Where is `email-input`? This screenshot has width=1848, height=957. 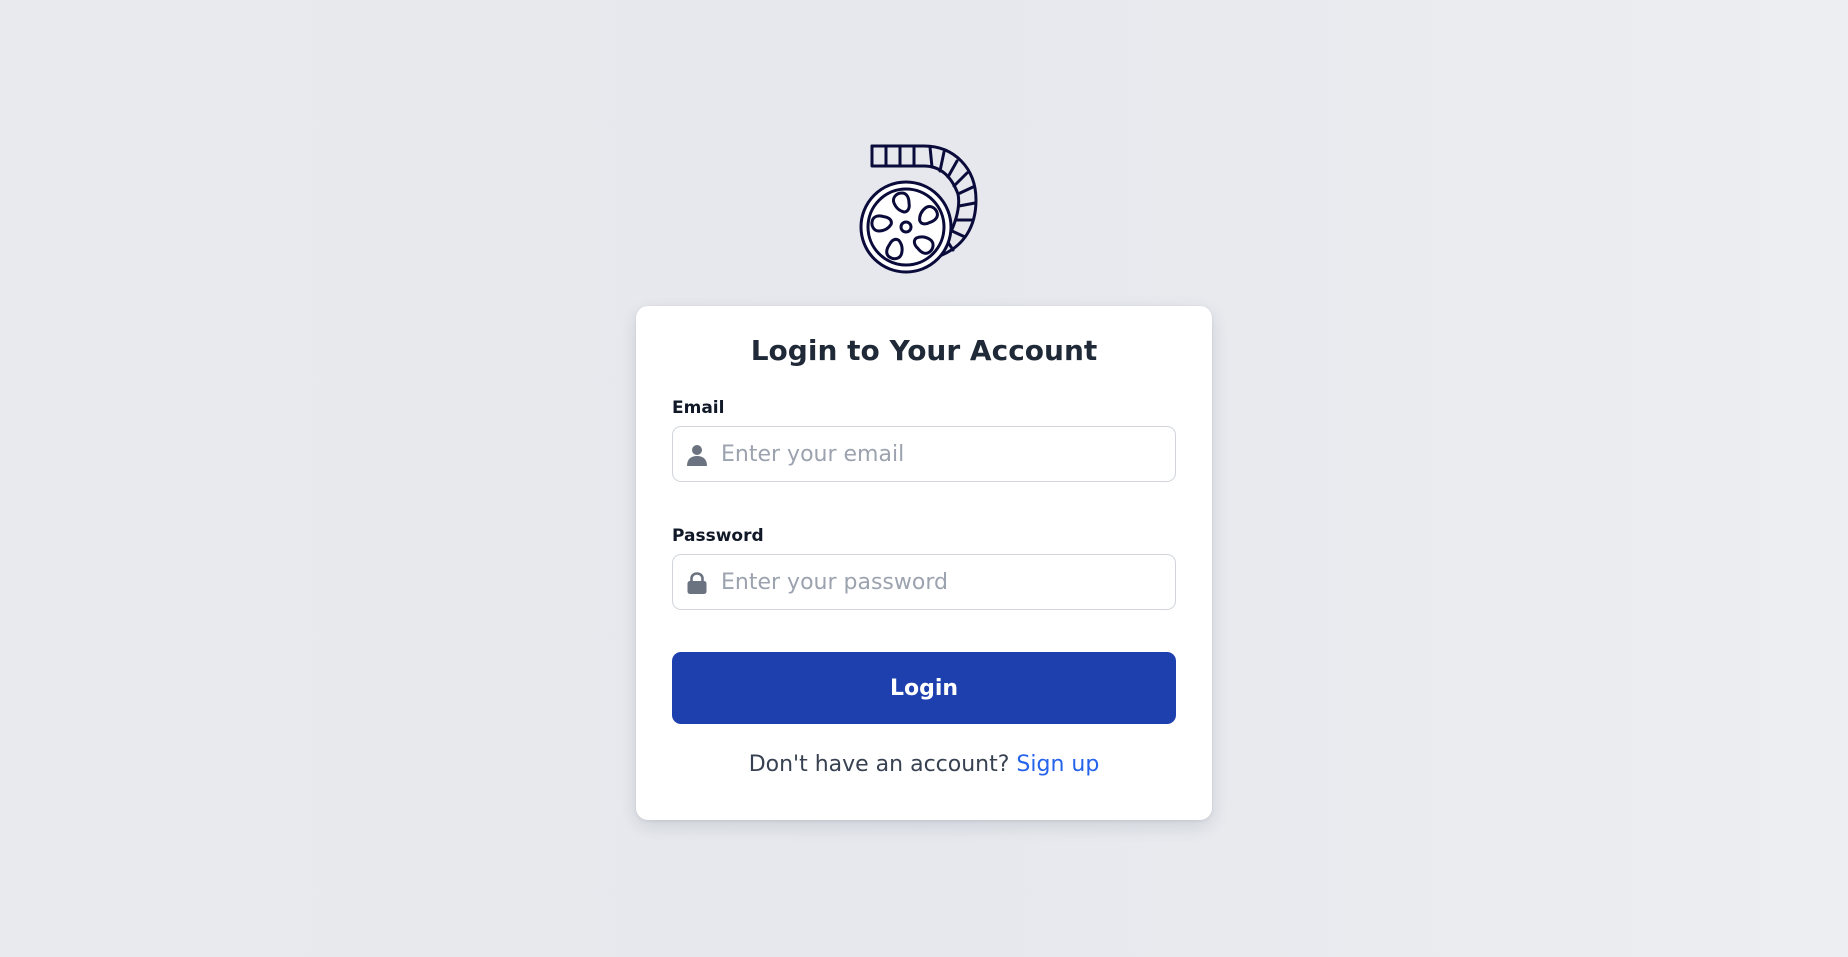
email-input is located at coordinates (941, 454).